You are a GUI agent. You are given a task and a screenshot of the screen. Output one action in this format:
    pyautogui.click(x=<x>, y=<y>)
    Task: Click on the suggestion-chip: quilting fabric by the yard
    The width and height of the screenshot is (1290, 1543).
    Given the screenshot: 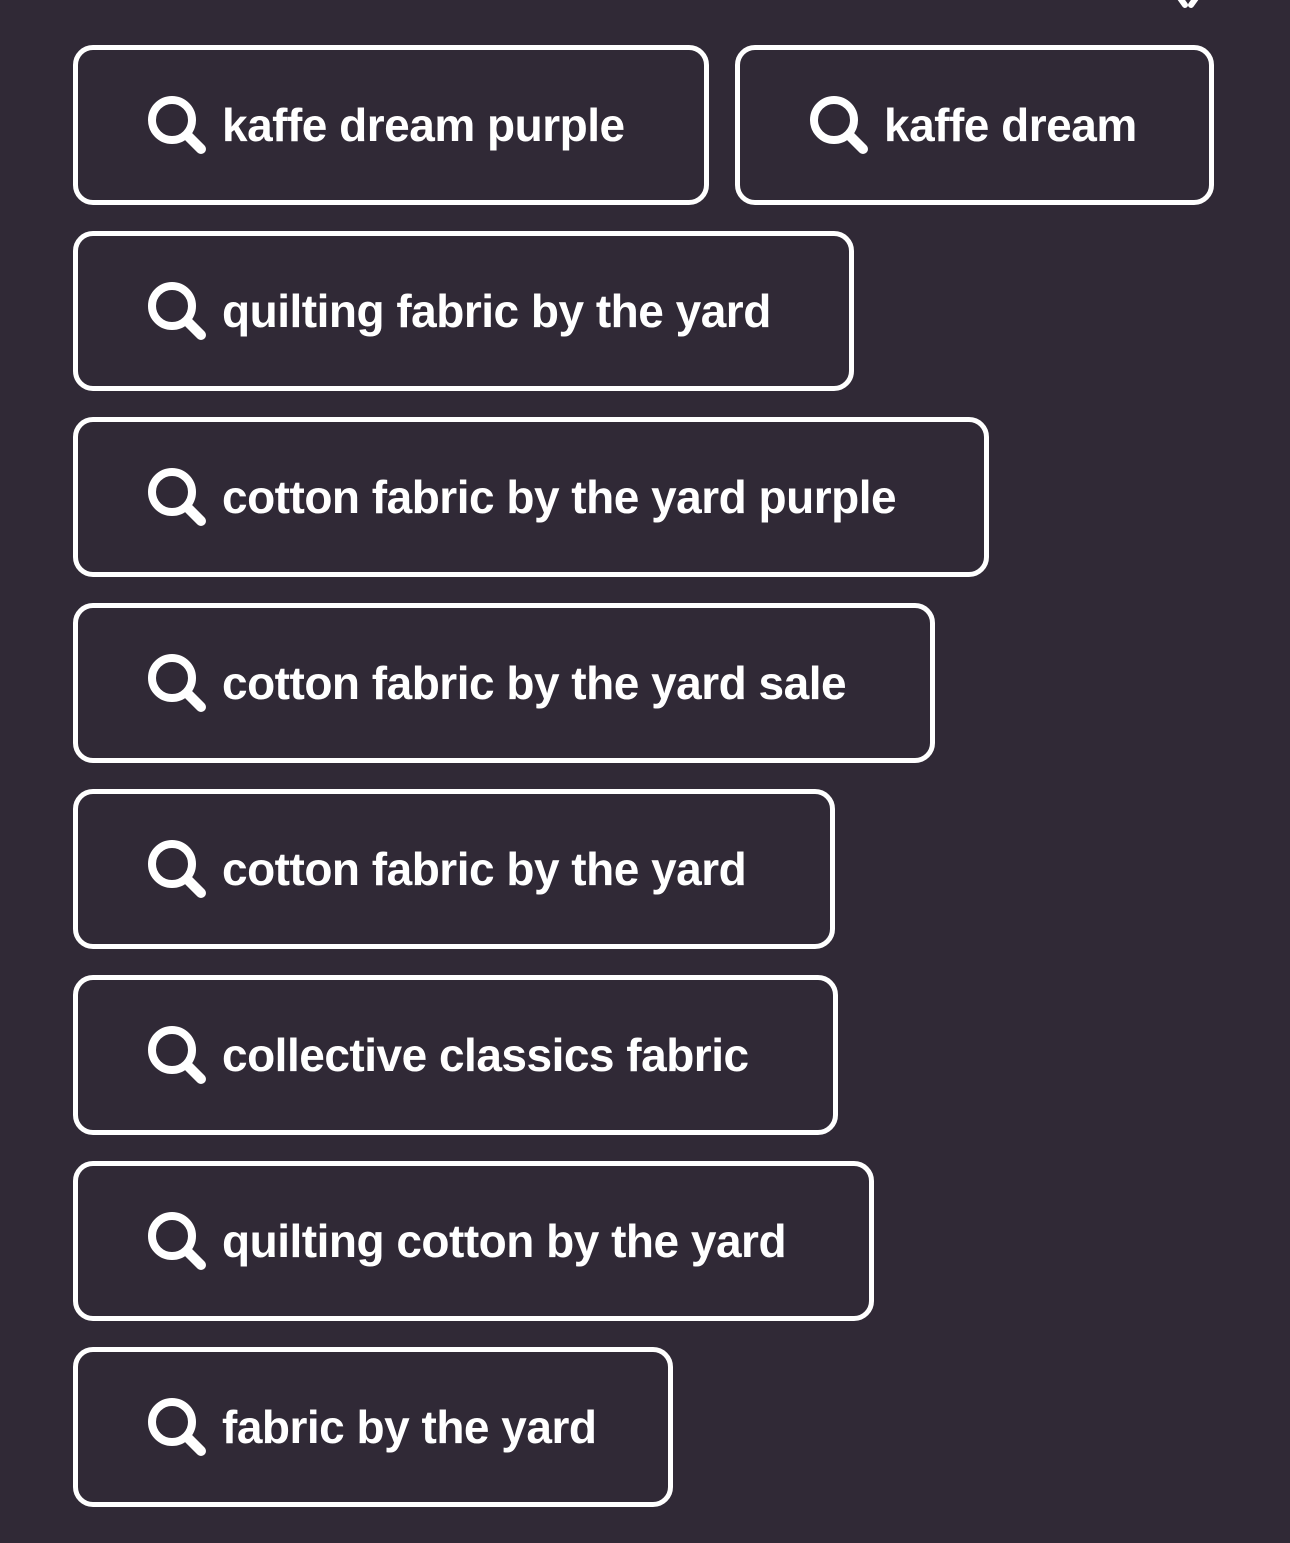 What is the action you would take?
    pyautogui.click(x=463, y=311)
    